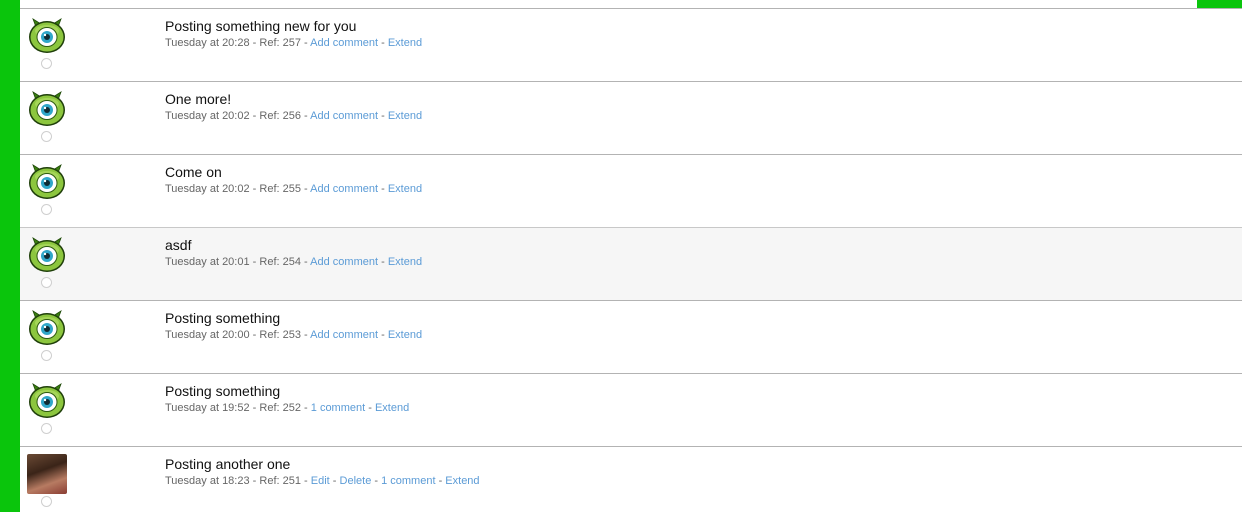  I want to click on post-title: One more!, so click(198, 99).